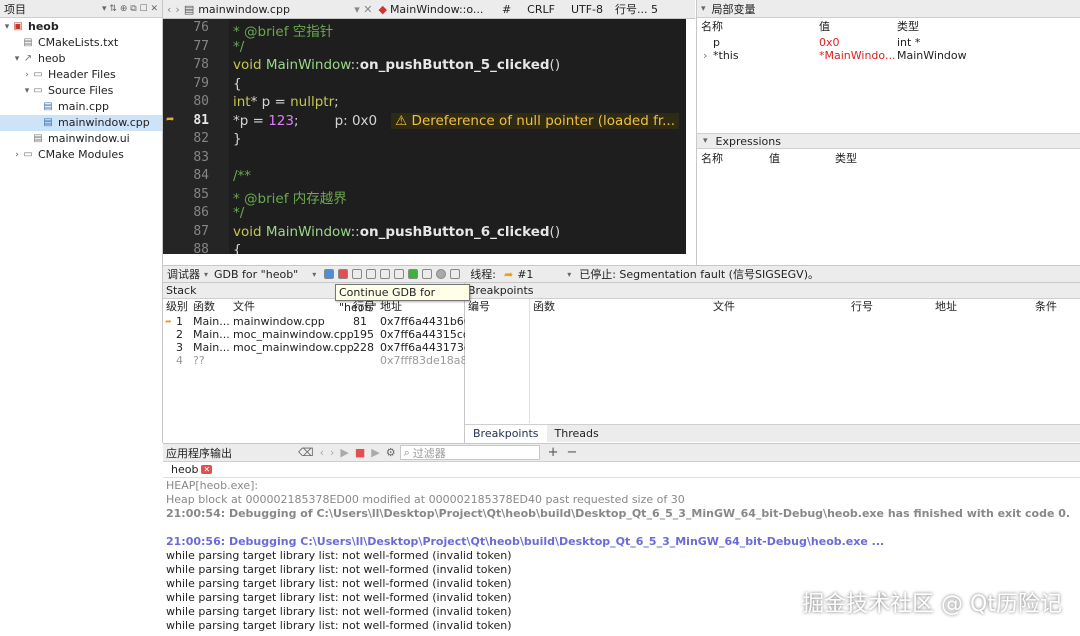 Image resolution: width=1080 pixels, height=636 pixels. I want to click on code-token: }, so click(237, 139).